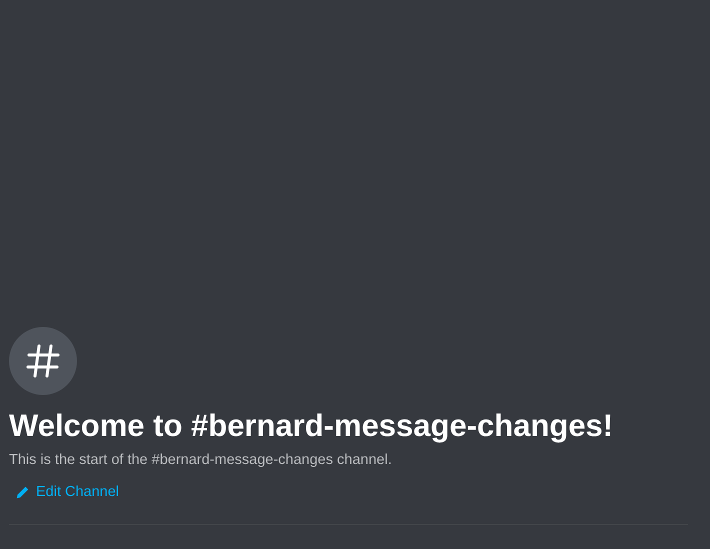 The image size is (710, 549). Describe the element at coordinates (22, 492) in the screenshot. I see `pencil-icon` at that location.